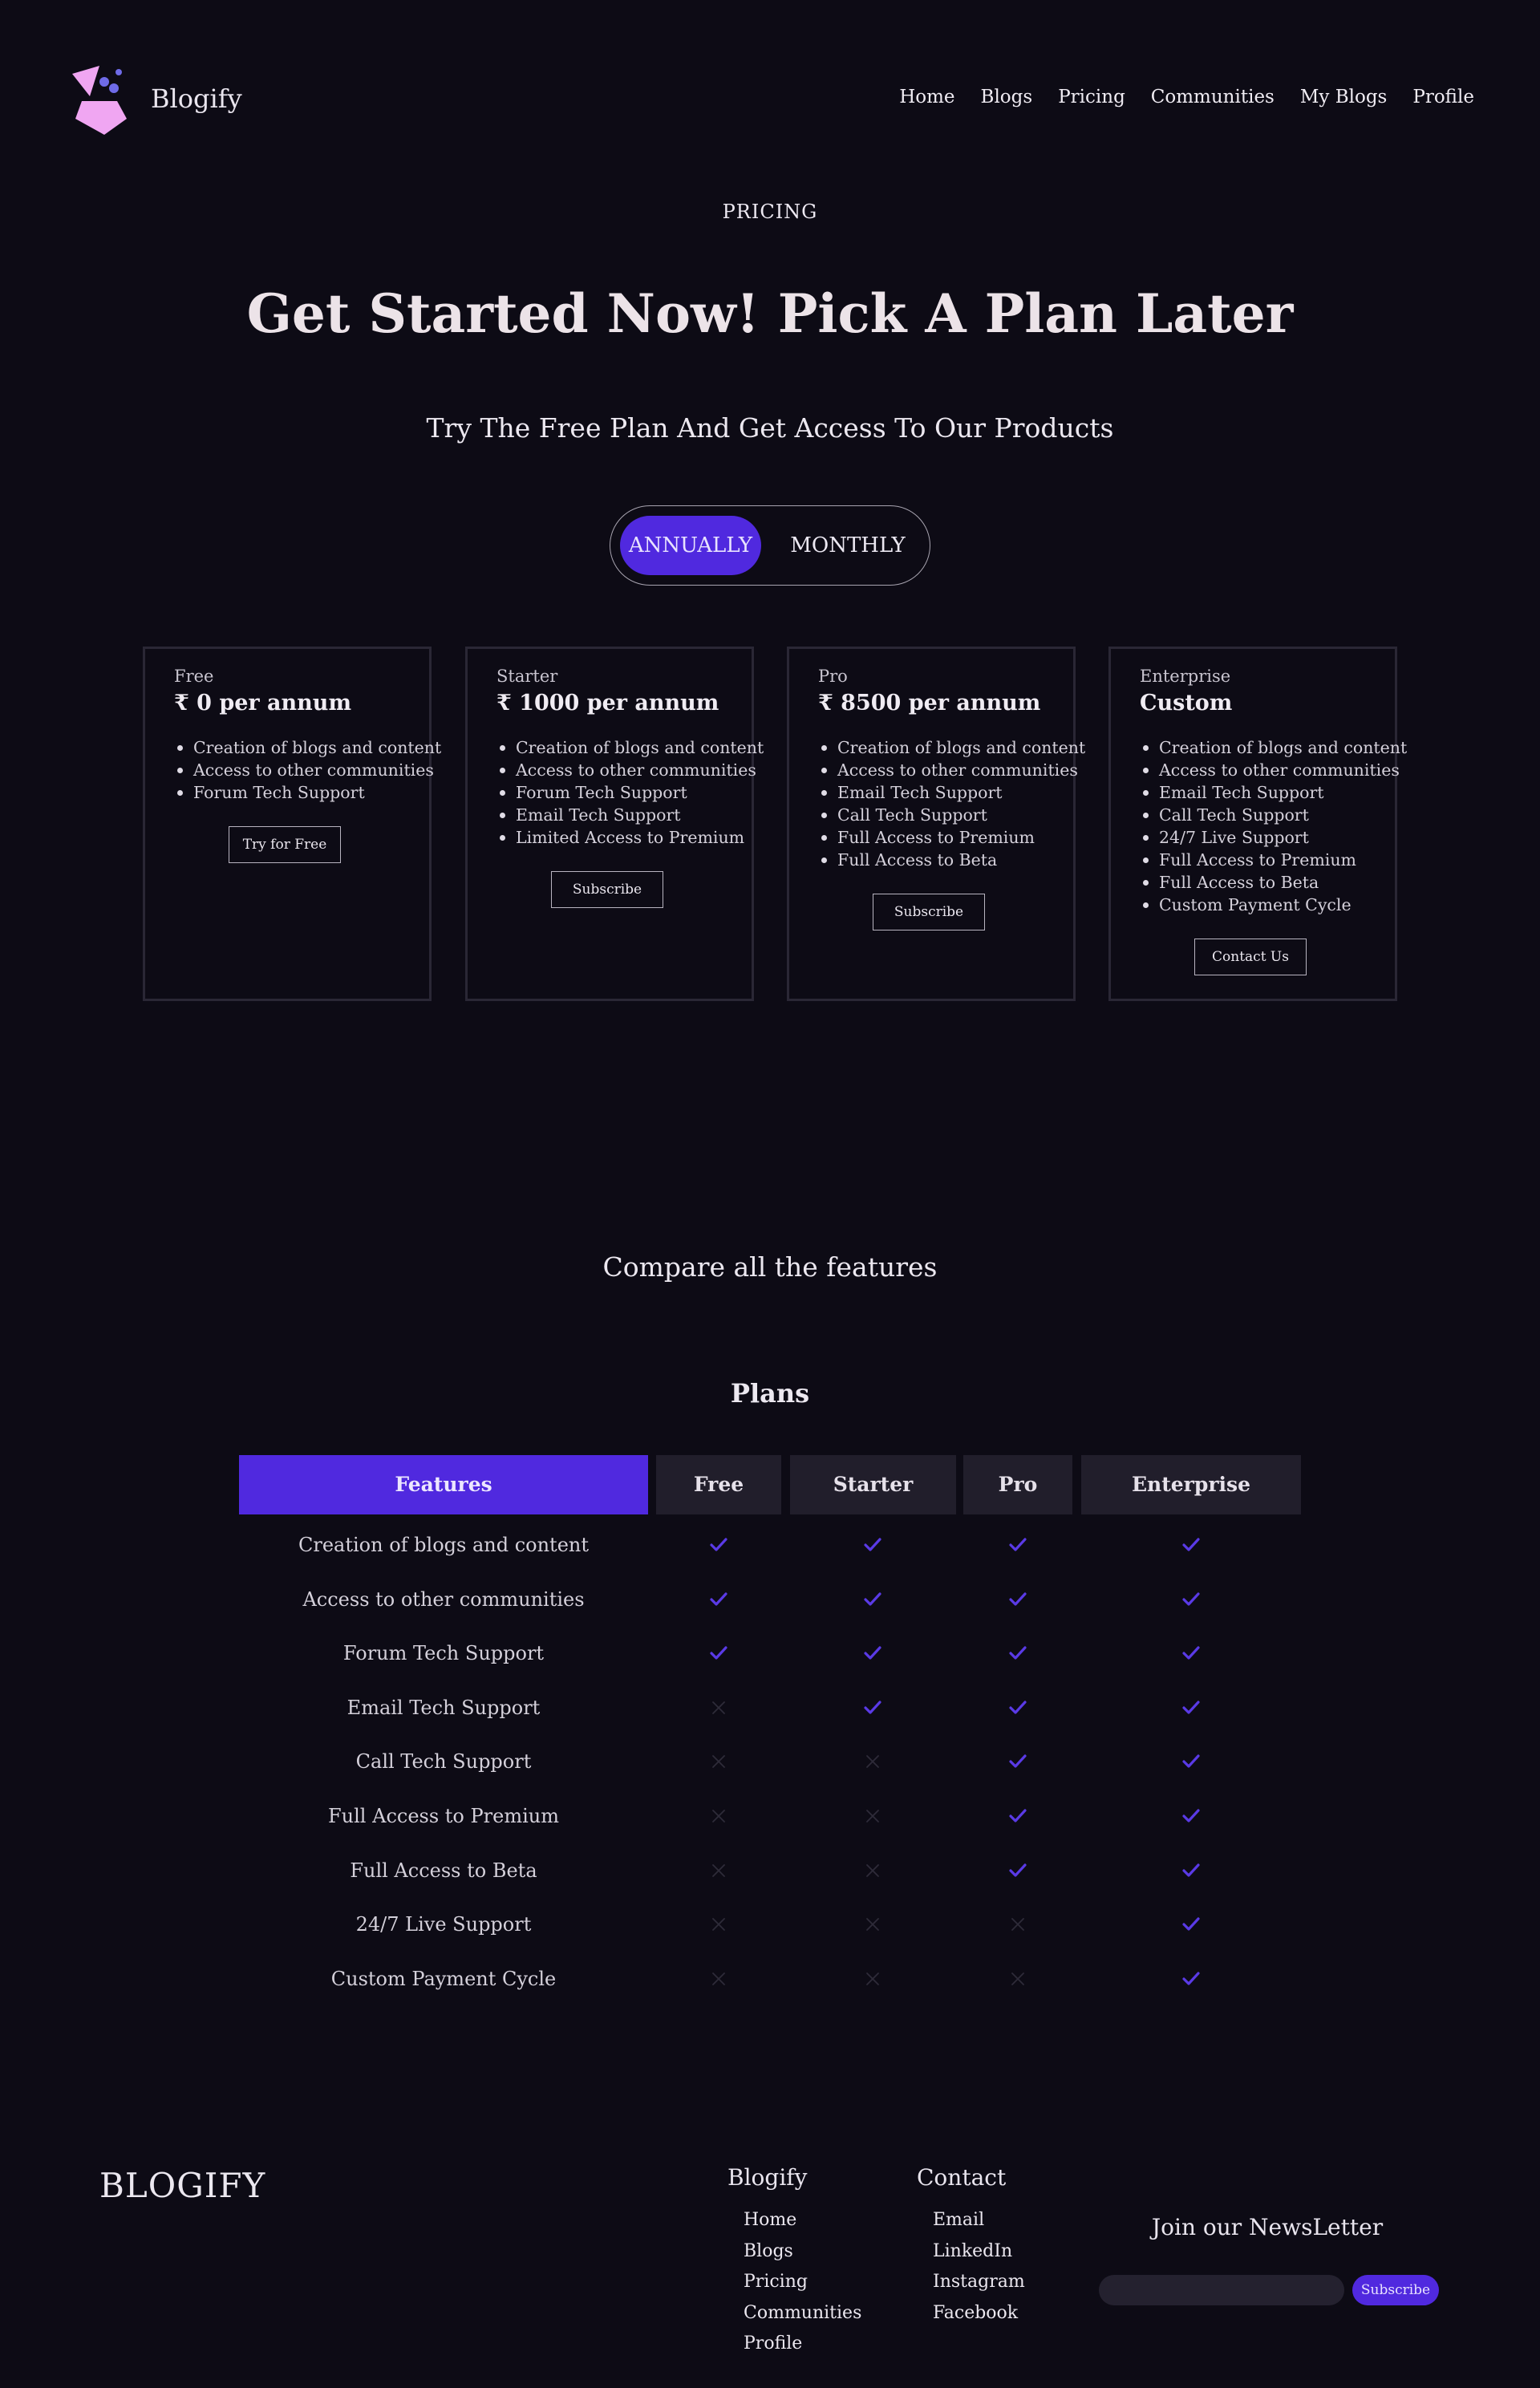 The width and height of the screenshot is (1540, 2388). Describe the element at coordinates (196, 98) in the screenshot. I see `brand-name: Blogify` at that location.